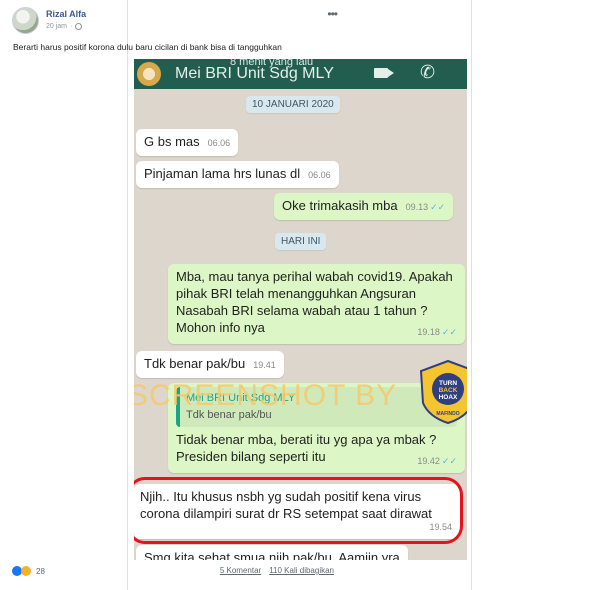 The width and height of the screenshot is (600, 590). I want to click on message-text: Oke trimakasih mba, so click(340, 205).